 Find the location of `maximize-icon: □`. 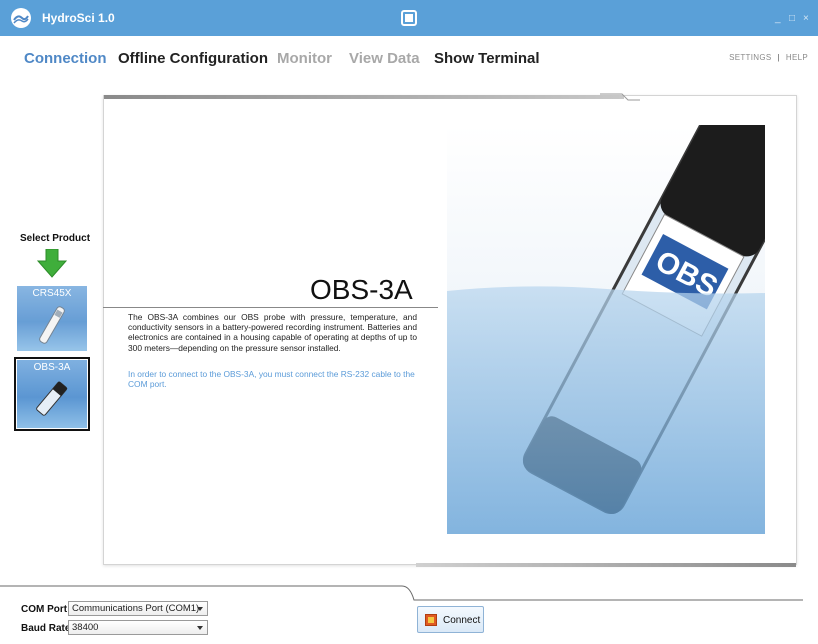

maximize-icon: □ is located at coordinates (792, 18).